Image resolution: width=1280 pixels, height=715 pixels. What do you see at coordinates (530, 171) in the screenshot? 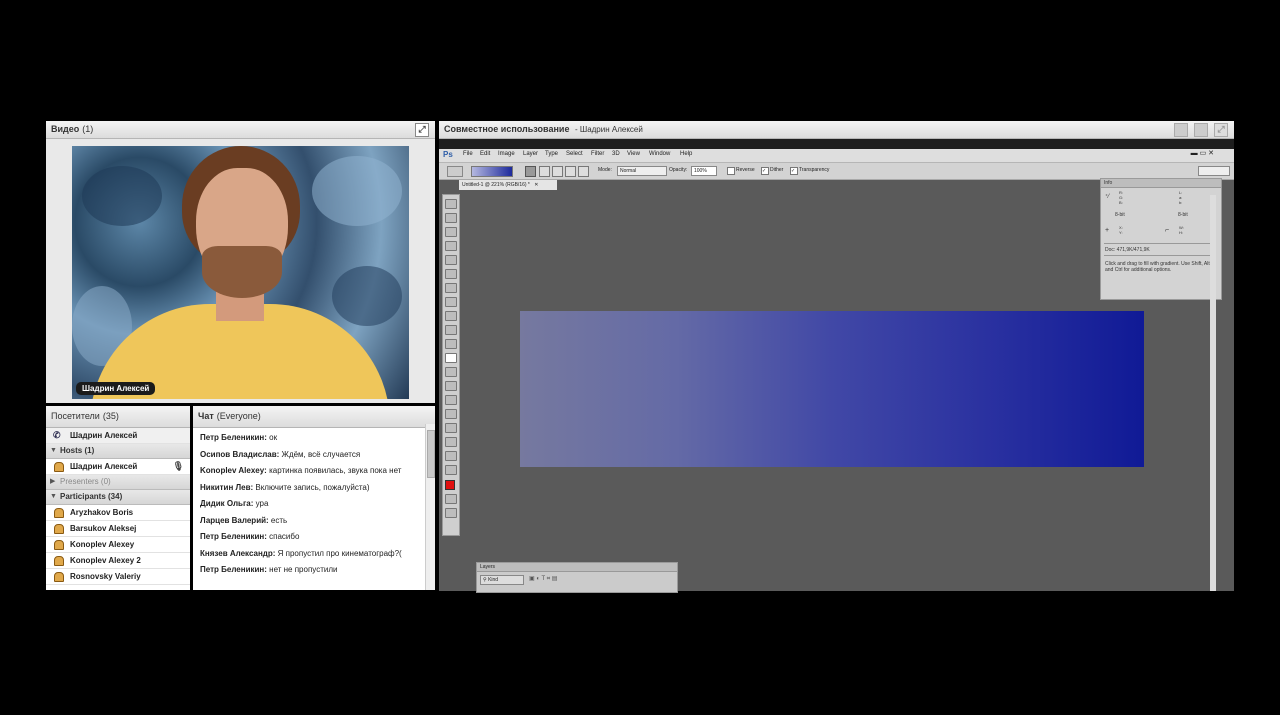
I see `gradient-linear-icon` at bounding box center [530, 171].